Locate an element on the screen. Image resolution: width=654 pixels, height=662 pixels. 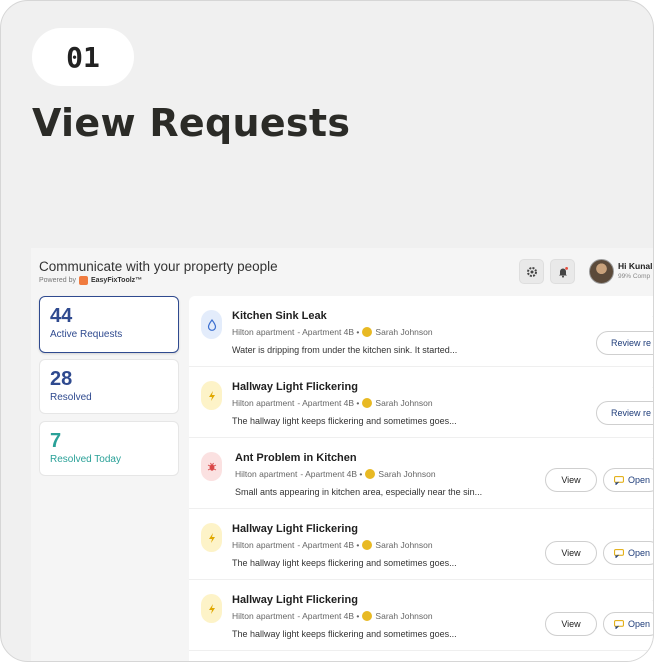
app-title: Communicate with your property people is located at coordinates (158, 266).